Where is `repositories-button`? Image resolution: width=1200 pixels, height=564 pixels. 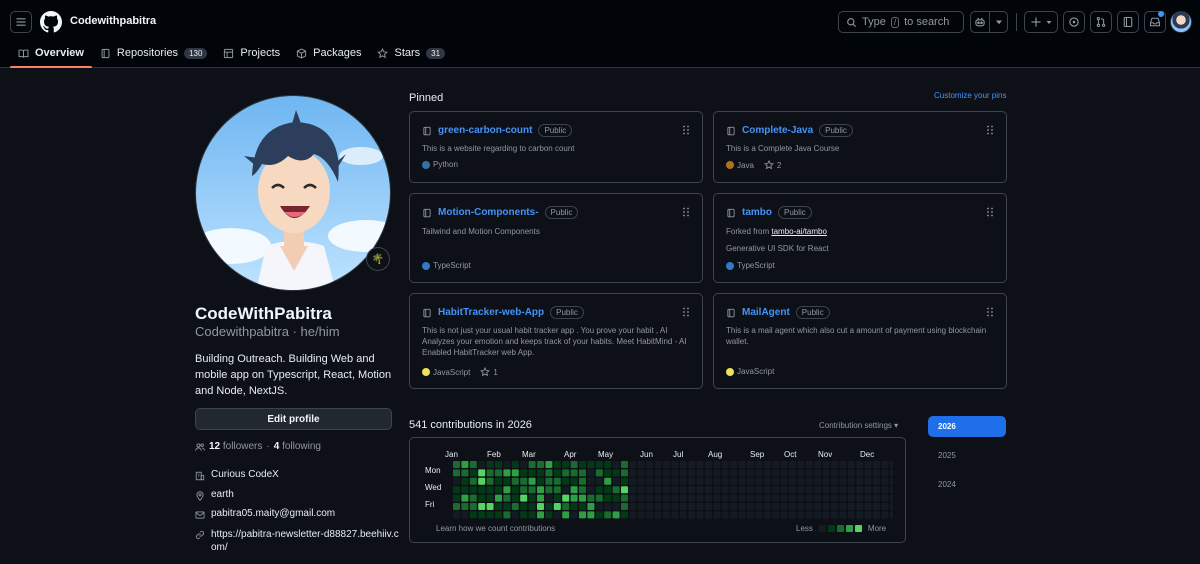 repositories-button is located at coordinates (1128, 22).